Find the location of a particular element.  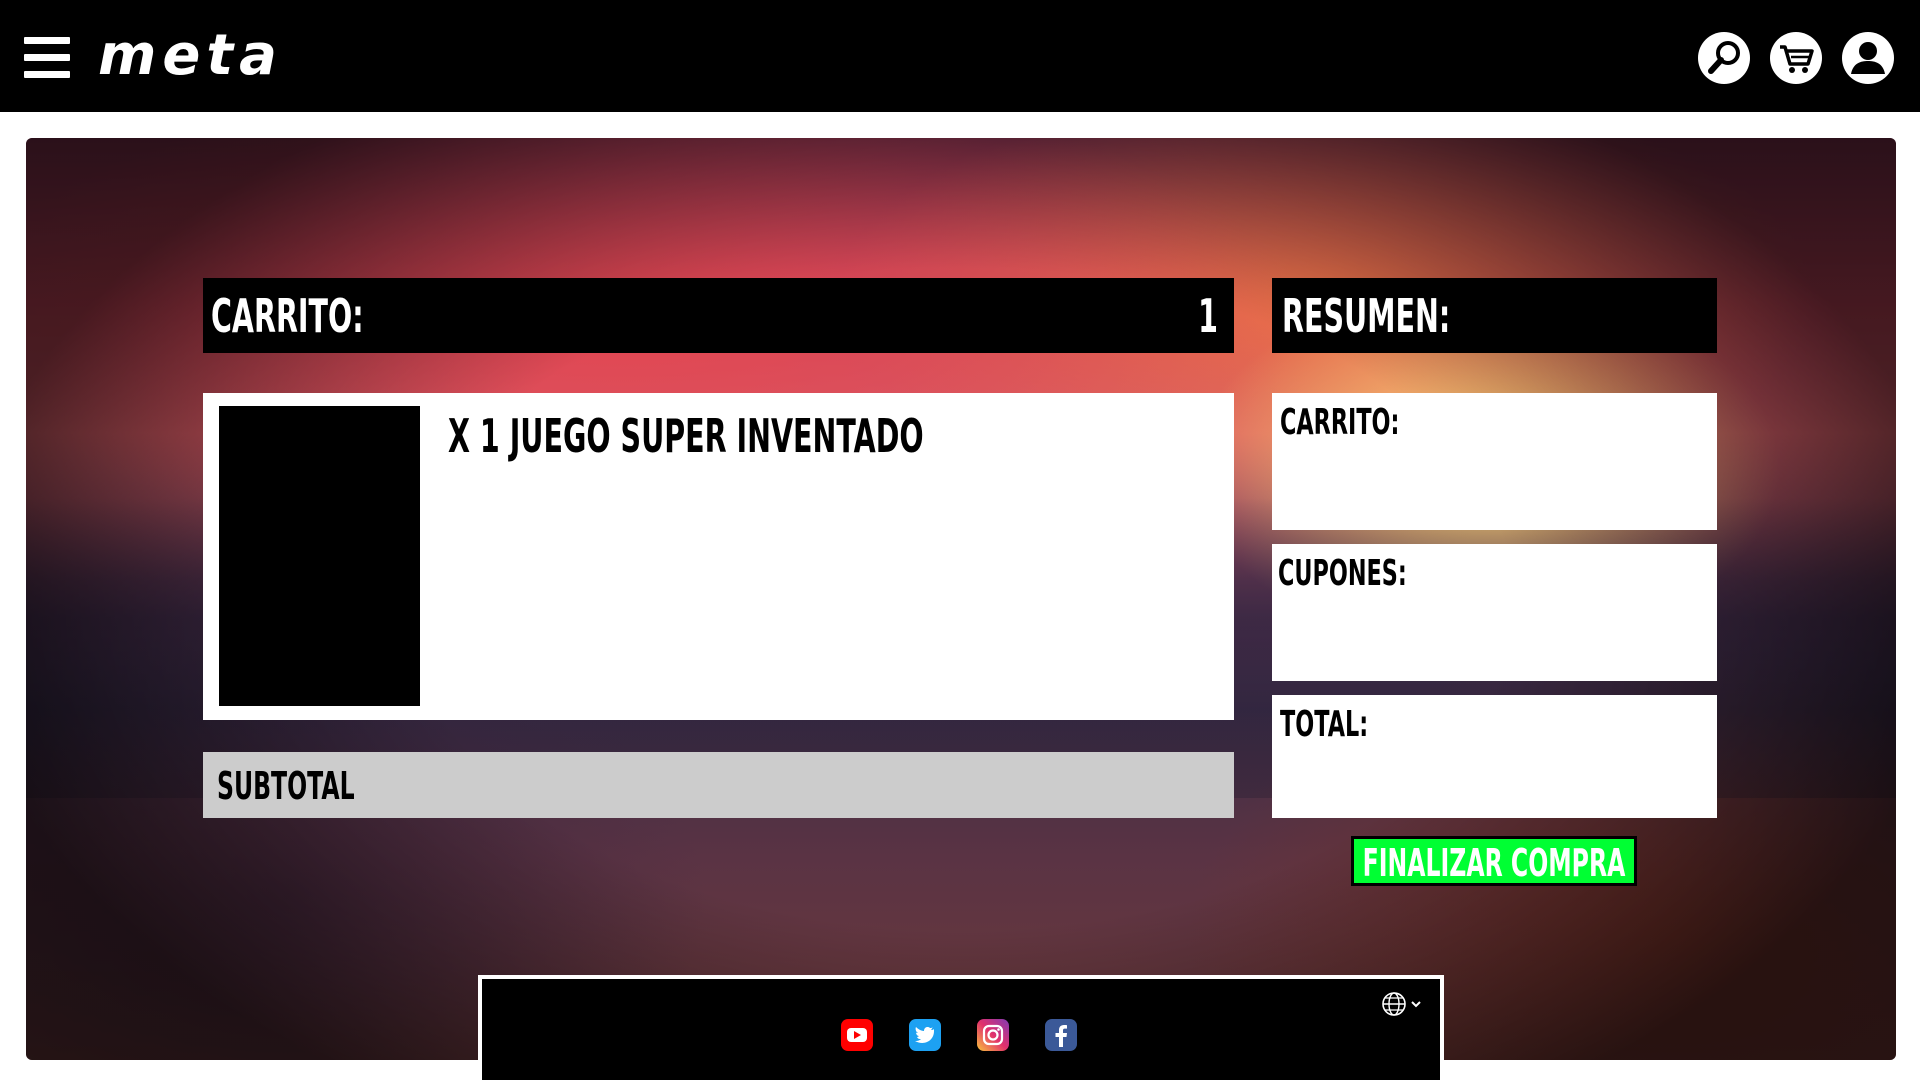

summary-total-box: TOTAL: is located at coordinates (1494, 756).